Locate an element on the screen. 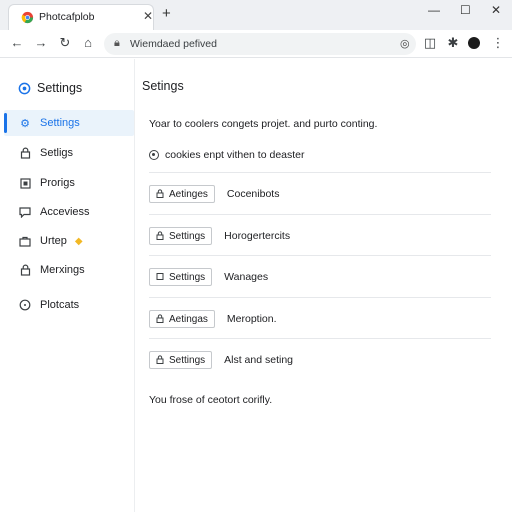  sidebar-item-label: Merxings is located at coordinates (62, 270).